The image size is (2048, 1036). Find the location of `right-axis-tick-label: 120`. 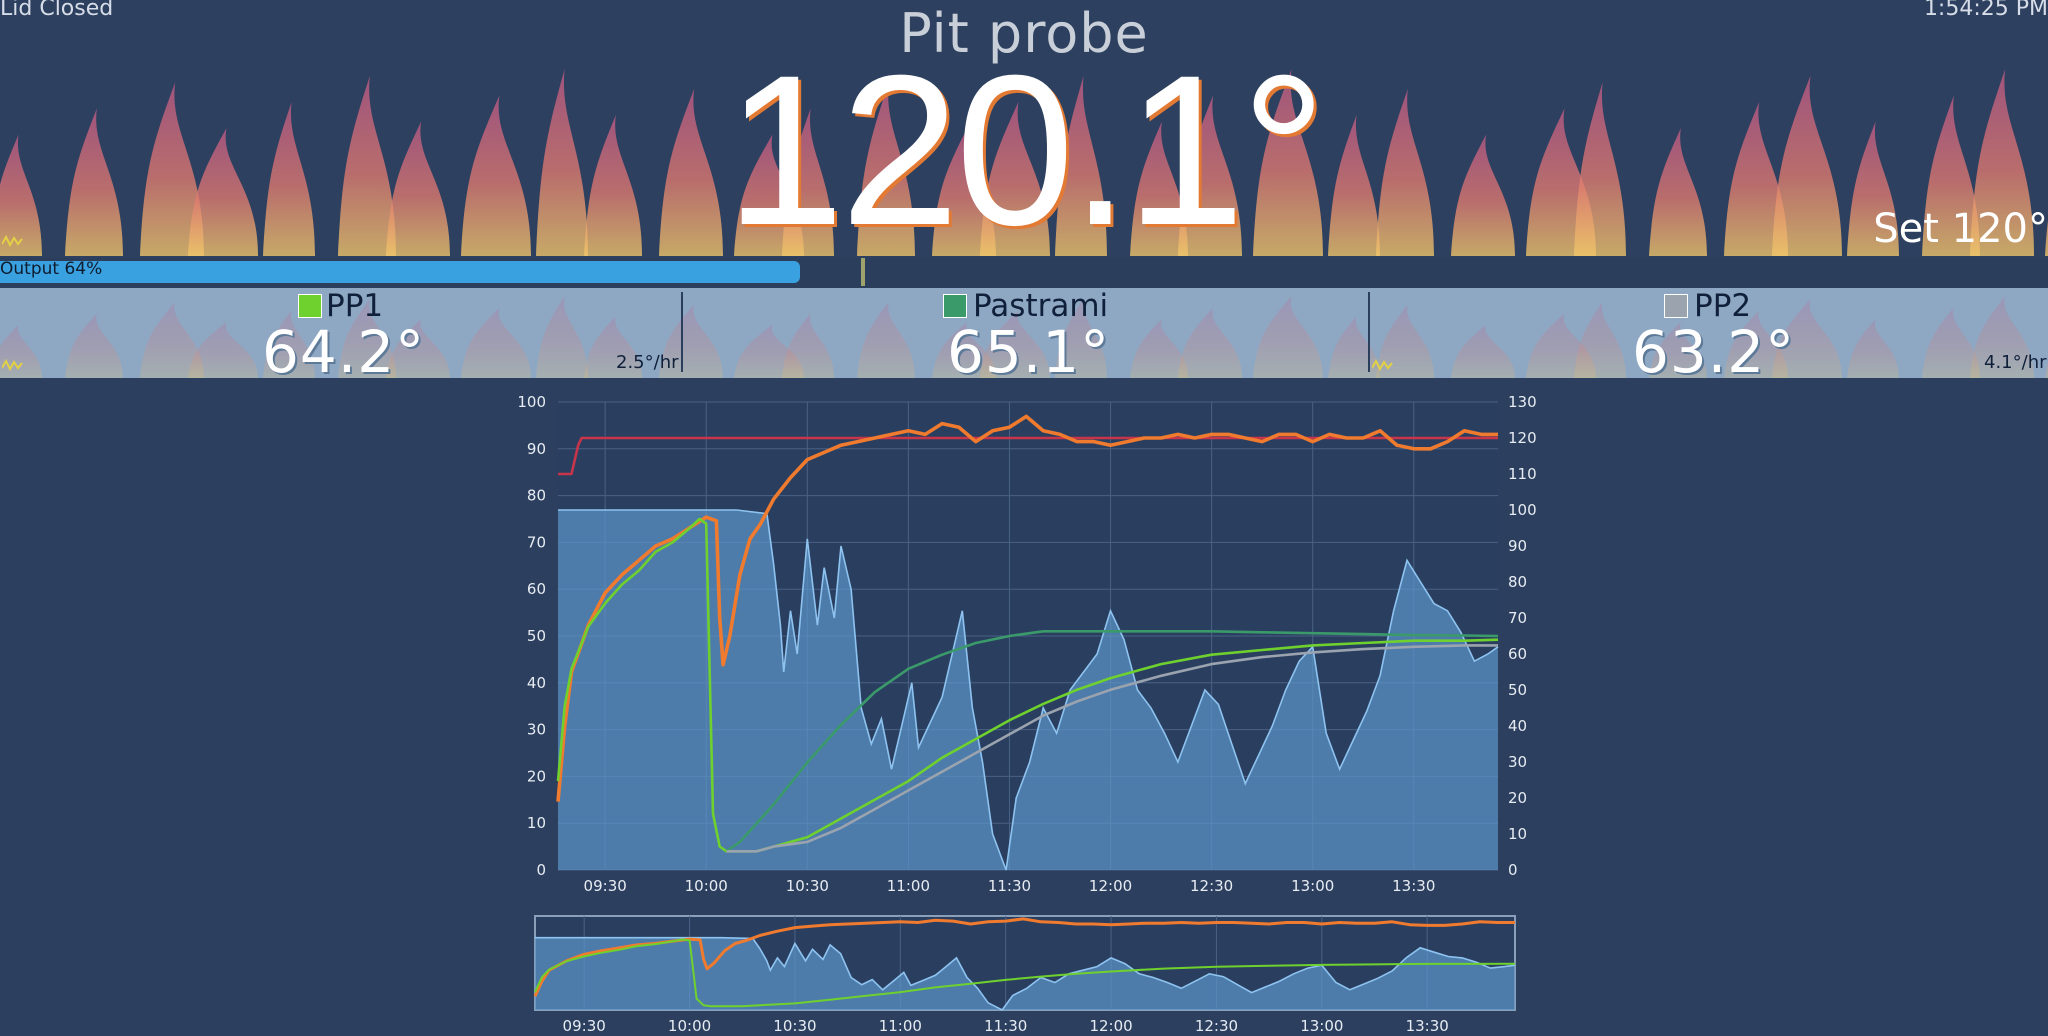

right-axis-tick-label: 120 is located at coordinates (1522, 438).